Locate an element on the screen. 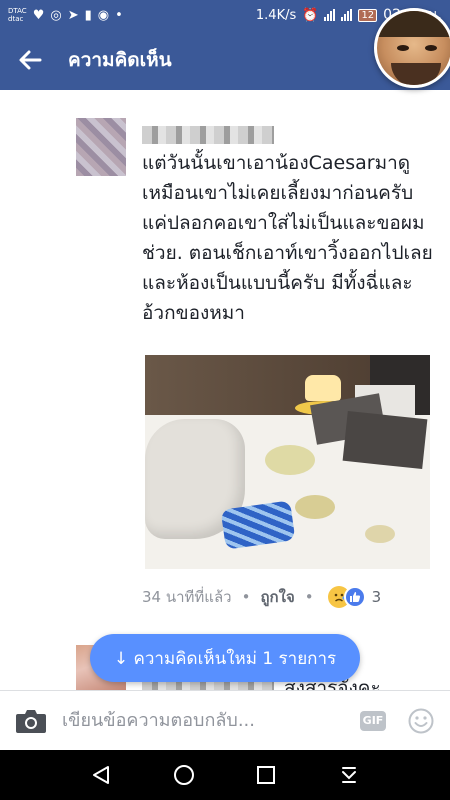 The image size is (450, 800). line-icon: ◉ is located at coordinates (103, 15).